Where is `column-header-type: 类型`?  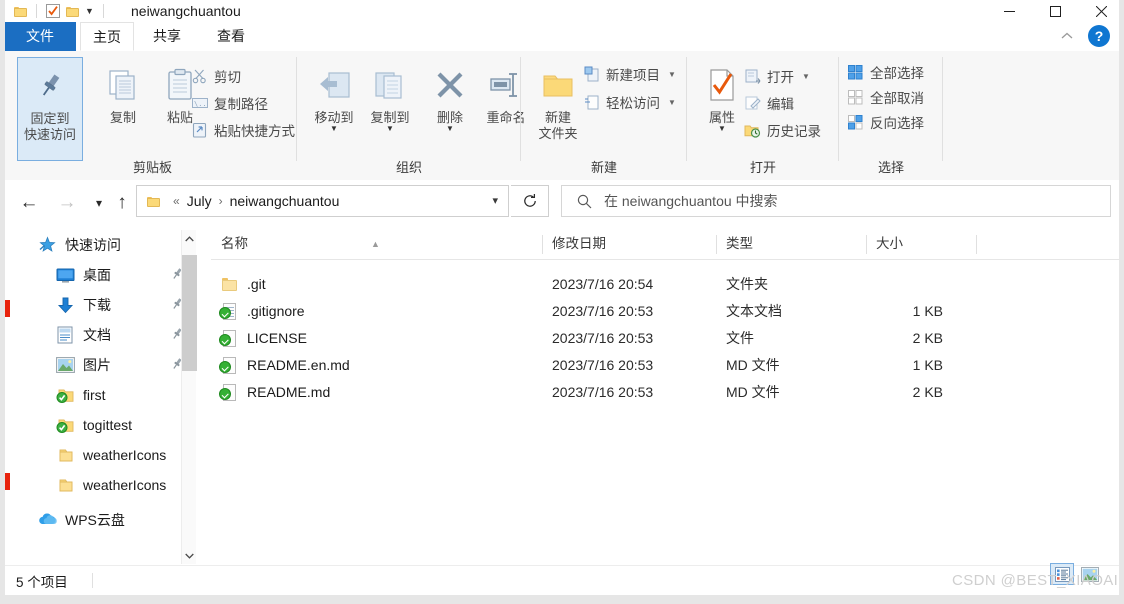 column-header-type: 类型 is located at coordinates (791, 244).